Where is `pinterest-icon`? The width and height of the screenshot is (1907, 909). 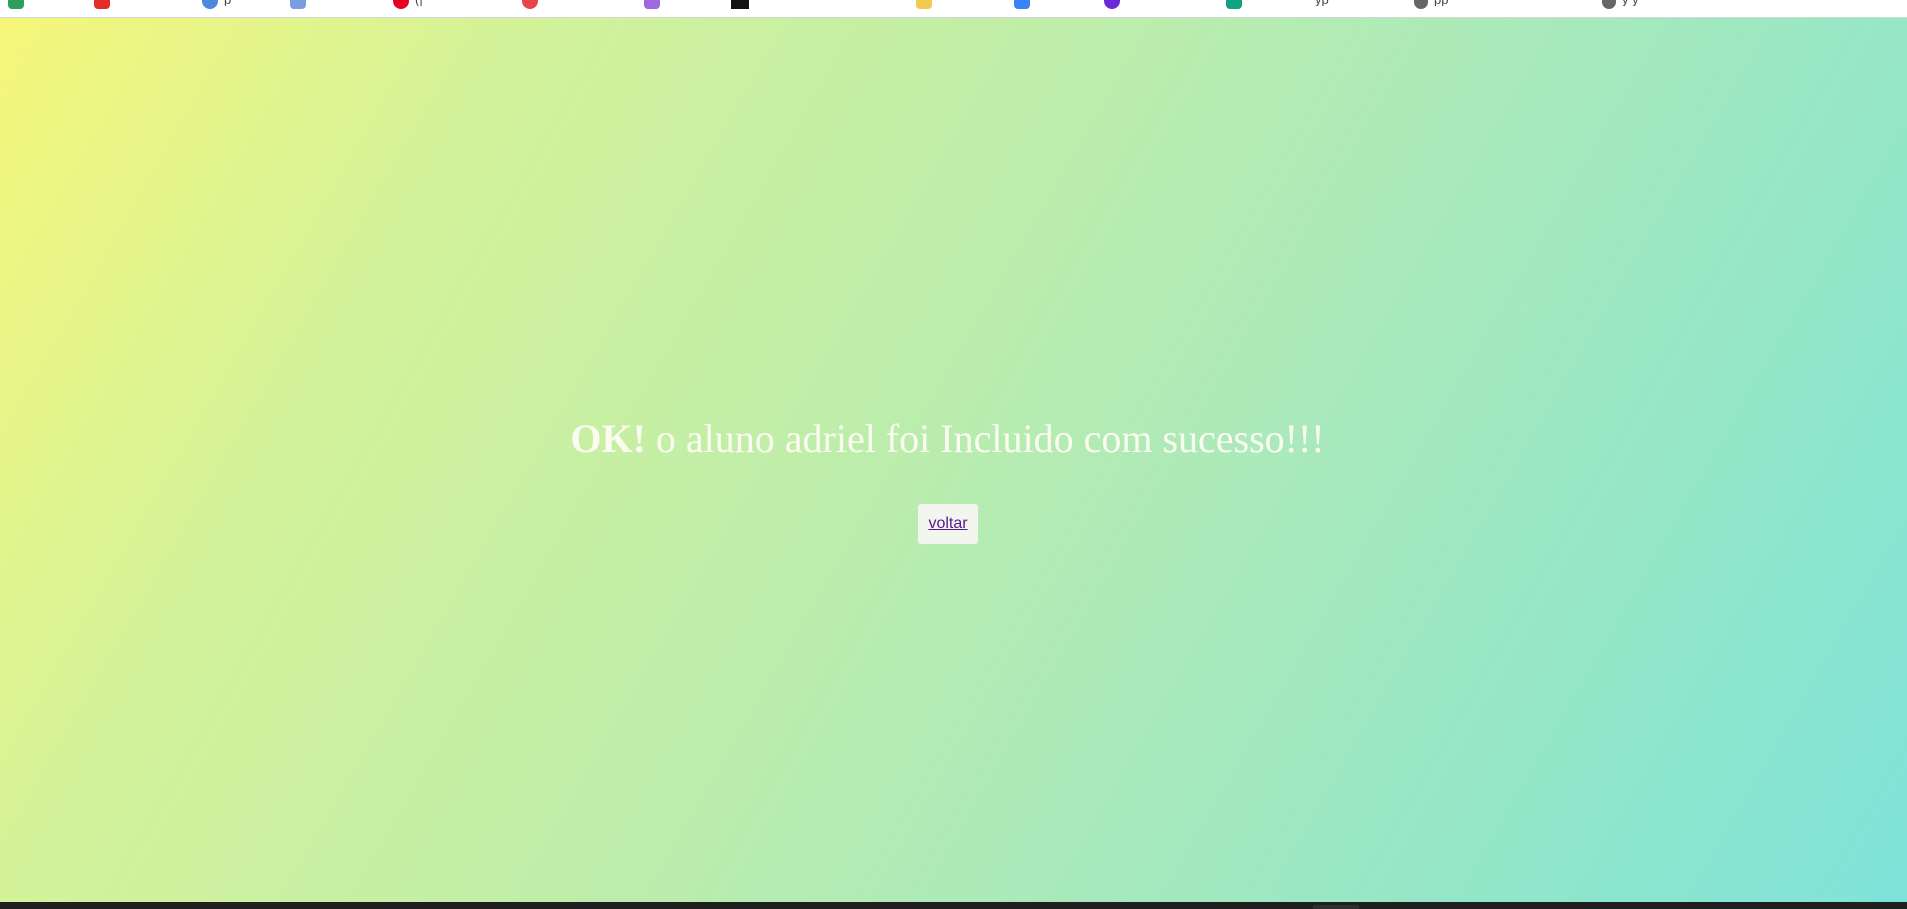
pinterest-icon is located at coordinates (401, 4).